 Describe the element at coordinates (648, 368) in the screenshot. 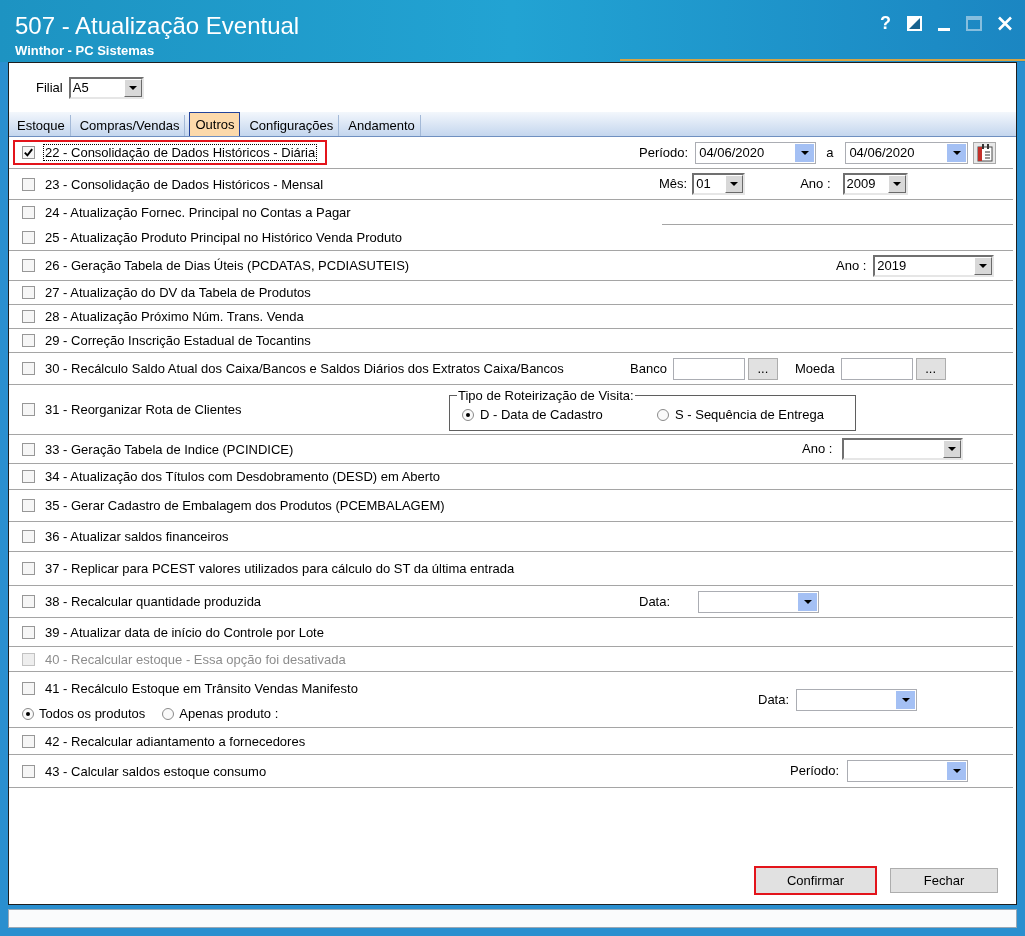

I see `field-label: Banco` at that location.